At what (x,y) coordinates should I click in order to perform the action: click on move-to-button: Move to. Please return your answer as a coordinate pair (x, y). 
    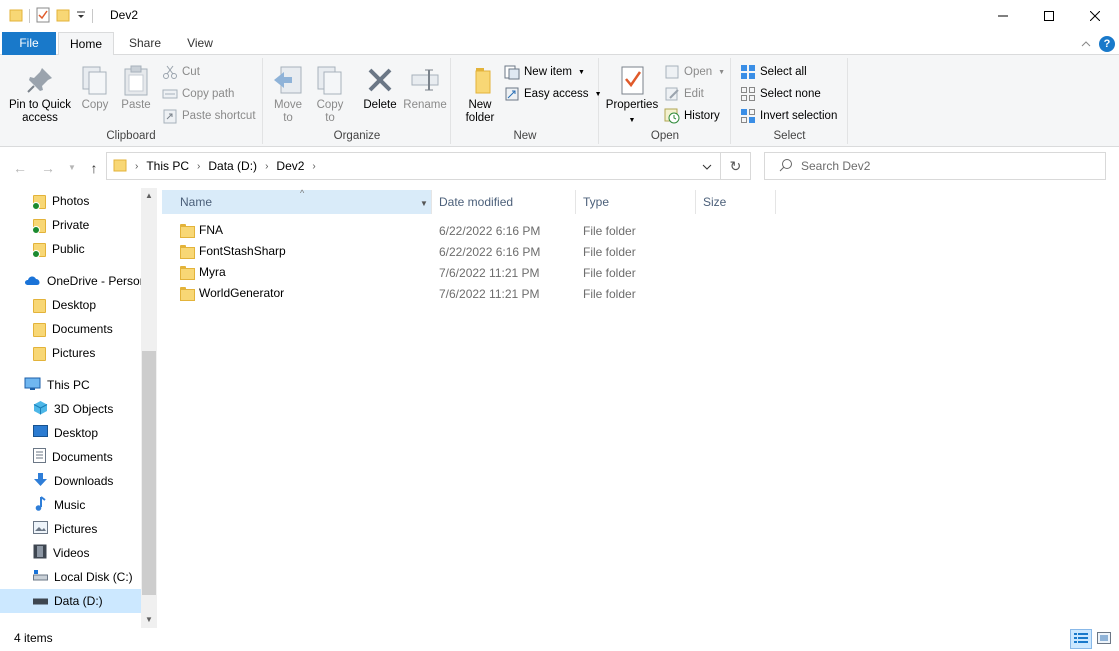
    Looking at the image, I should click on (288, 92).